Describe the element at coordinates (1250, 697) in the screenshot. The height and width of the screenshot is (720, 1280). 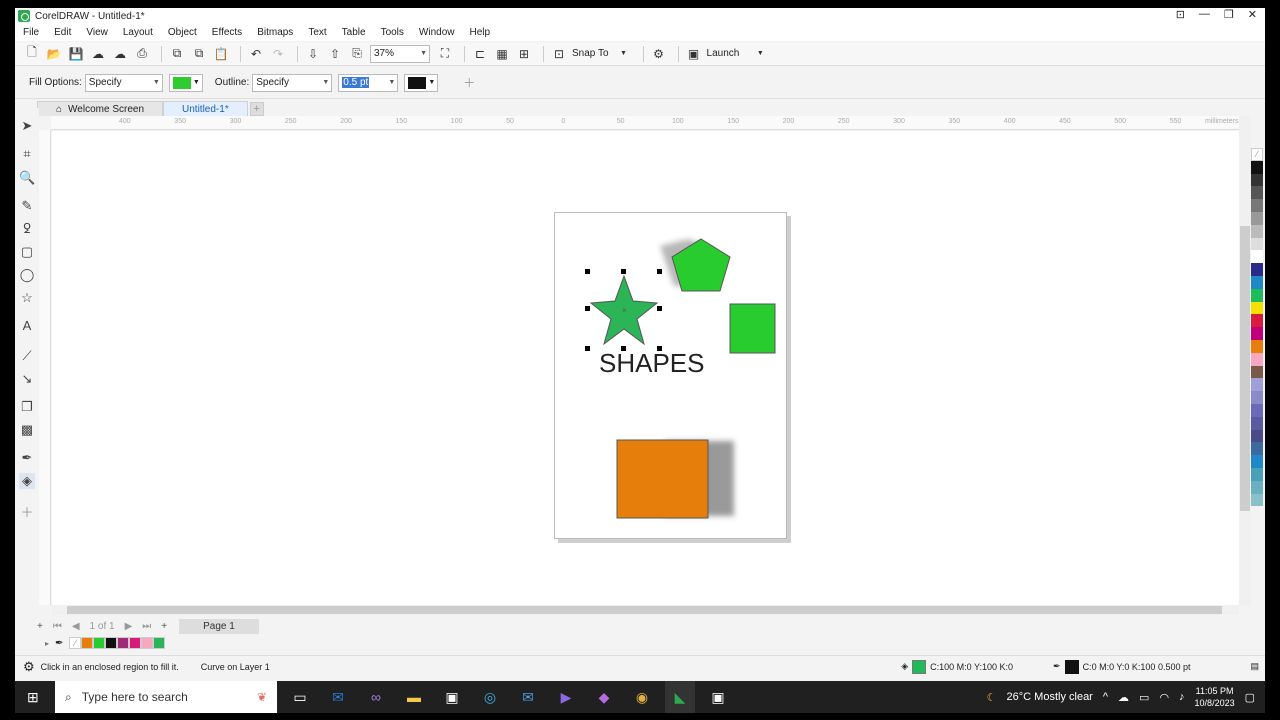
I see `notifications-icon: ▢` at that location.